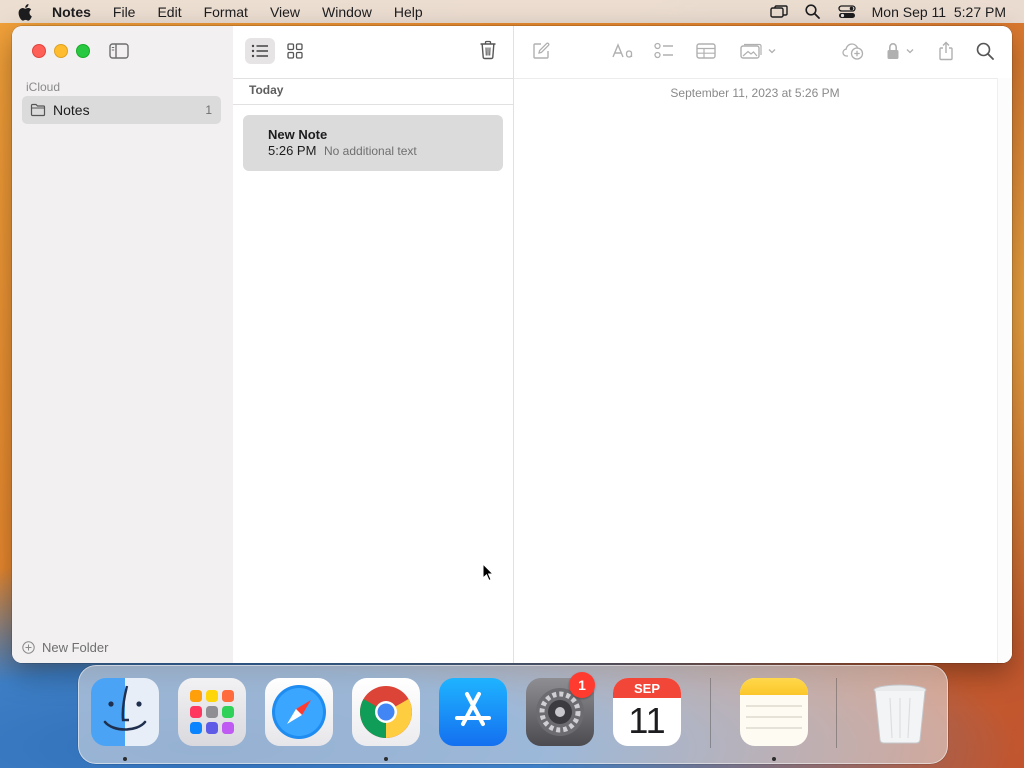 This screenshot has width=1024, height=768. I want to click on delete-note-button, so click(488, 50).